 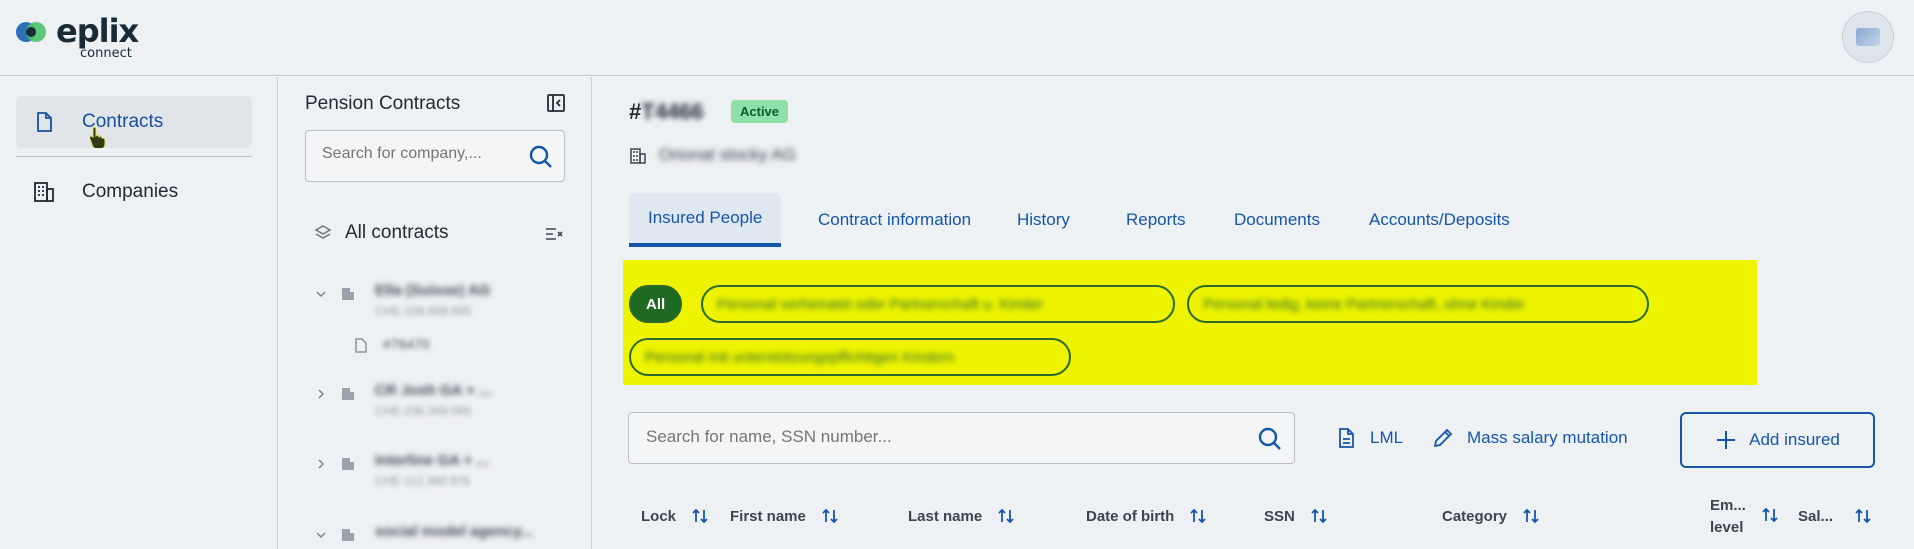 I want to click on tab-accounts-deposits: Accounts/Deposits, so click(x=1439, y=220).